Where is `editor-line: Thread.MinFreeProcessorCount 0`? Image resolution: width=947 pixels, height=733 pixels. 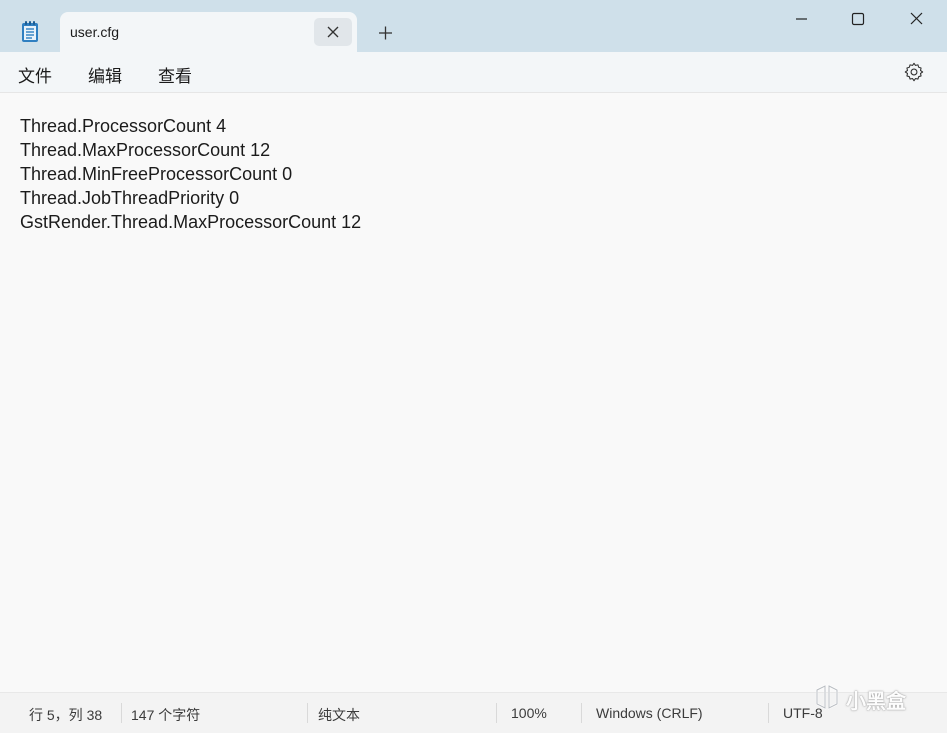
editor-line: Thread.MinFreeProcessorCount 0 is located at coordinates (156, 174).